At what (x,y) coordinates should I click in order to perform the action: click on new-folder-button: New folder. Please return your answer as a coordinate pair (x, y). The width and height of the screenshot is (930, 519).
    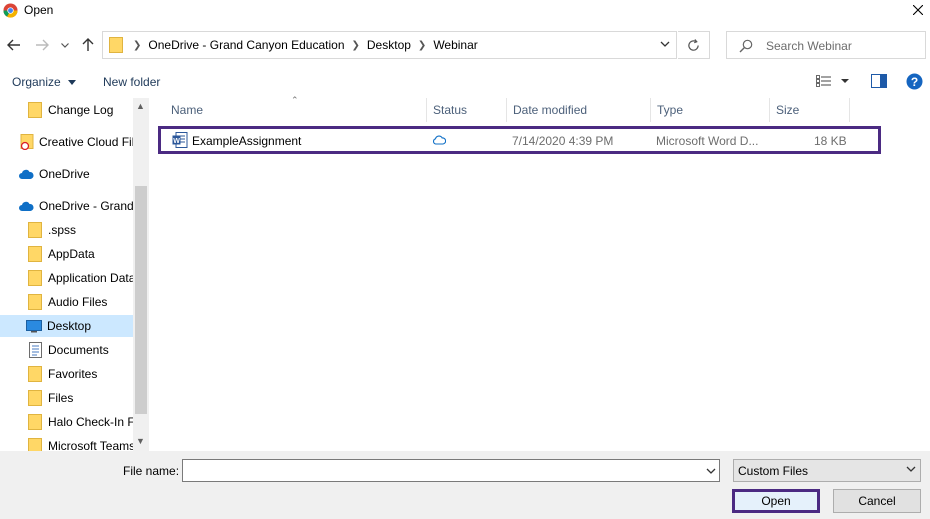
    Looking at the image, I should click on (131, 82).